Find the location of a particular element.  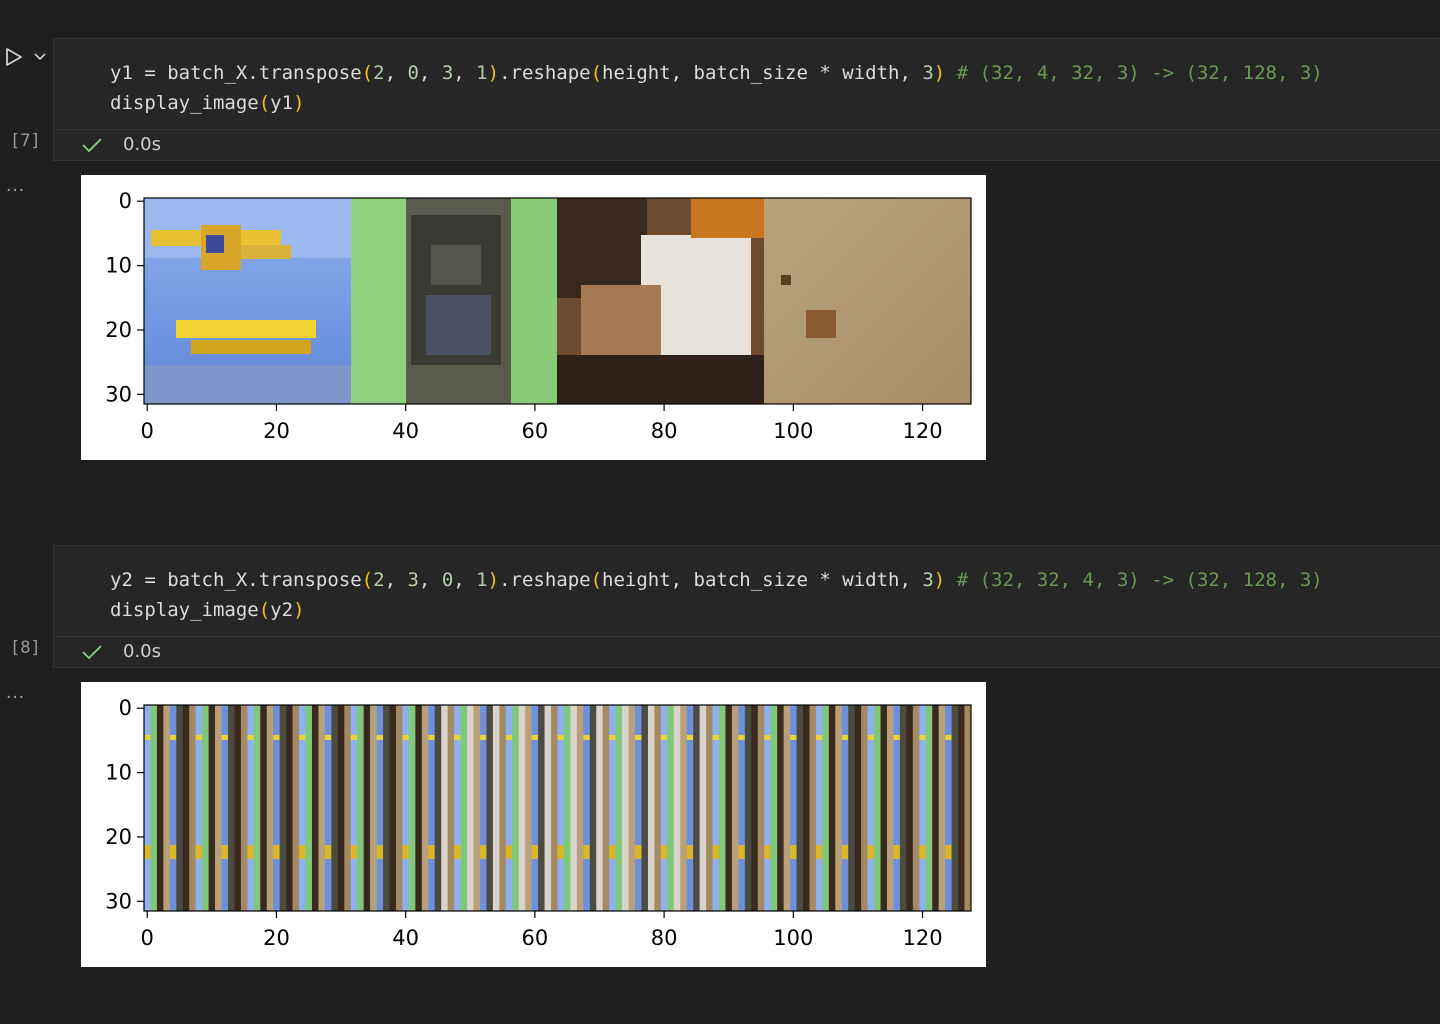

chevron-down-icon is located at coordinates (40, 57).